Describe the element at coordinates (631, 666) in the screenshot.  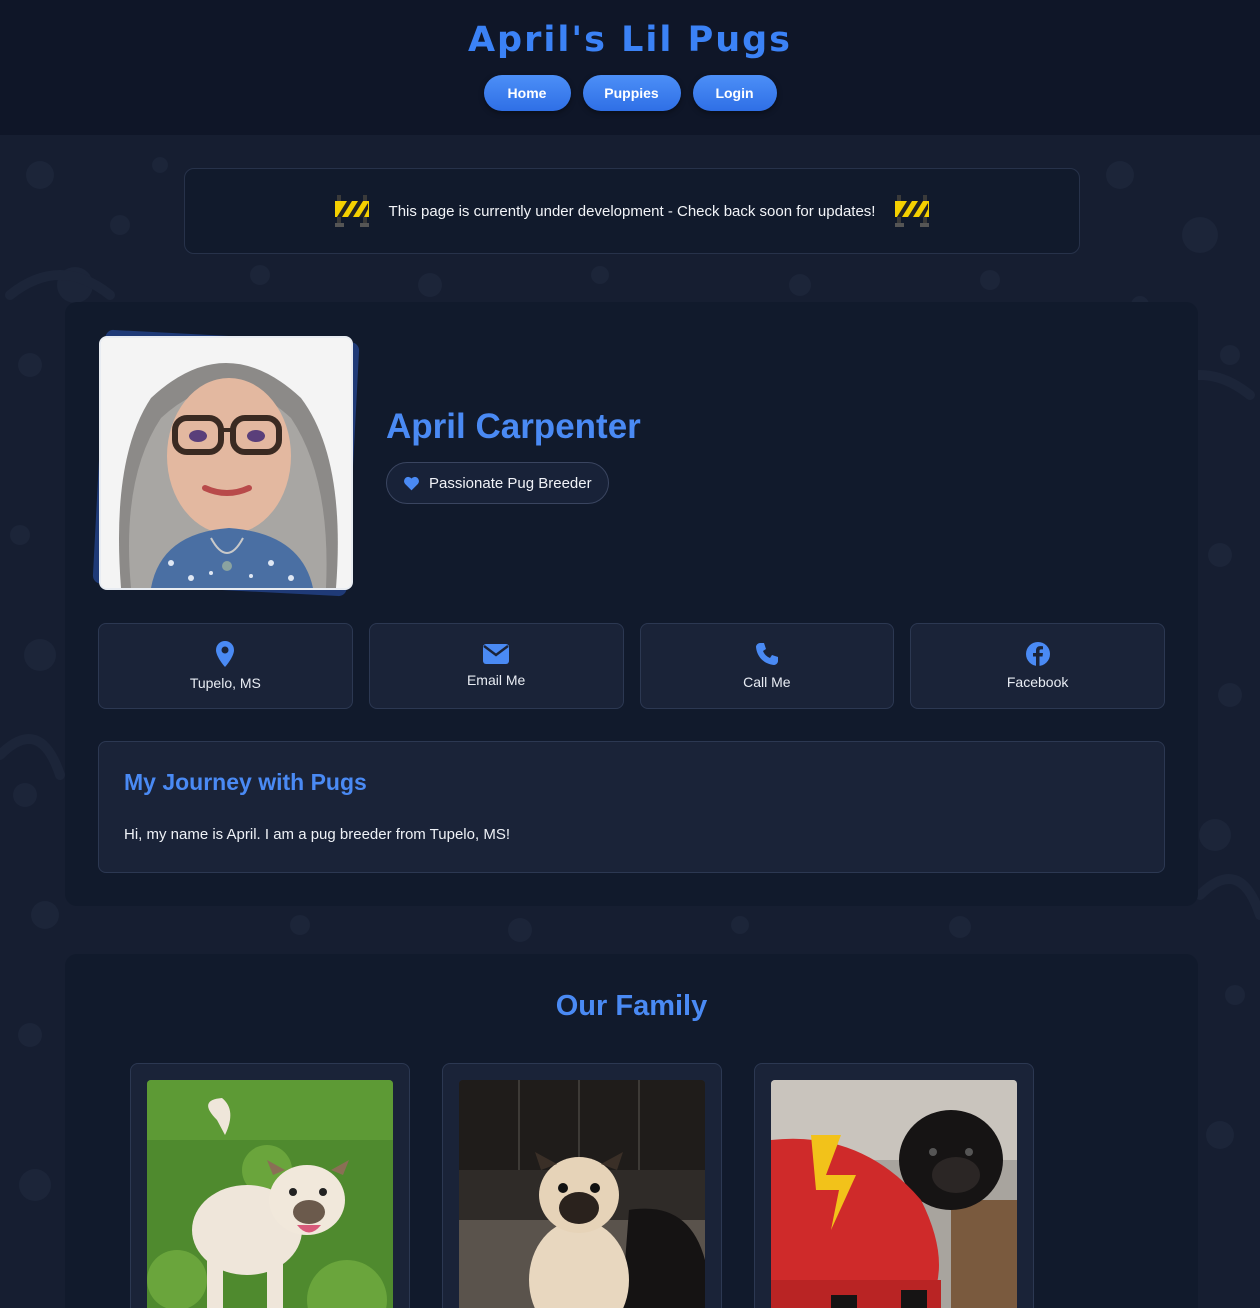
I see `contact-row: Tupelo, MS Email Me Call Me Facebook` at that location.